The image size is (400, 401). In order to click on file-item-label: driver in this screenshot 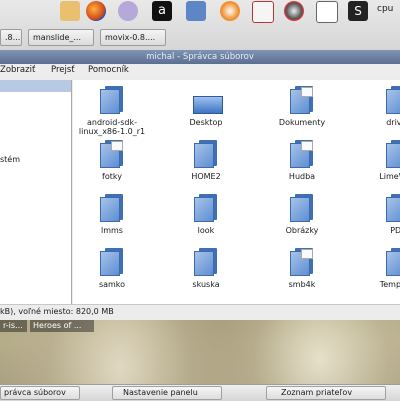, I will do `click(393, 122)`.